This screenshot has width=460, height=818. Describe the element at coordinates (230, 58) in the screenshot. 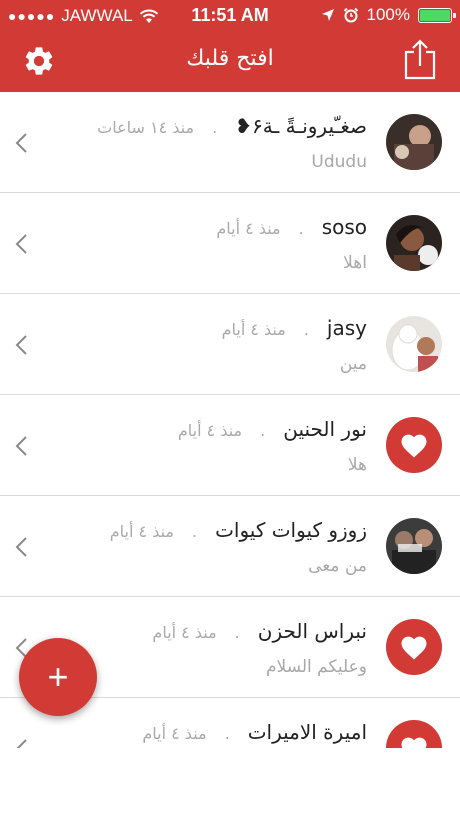

I see `page-title: افتح قلبك` at that location.